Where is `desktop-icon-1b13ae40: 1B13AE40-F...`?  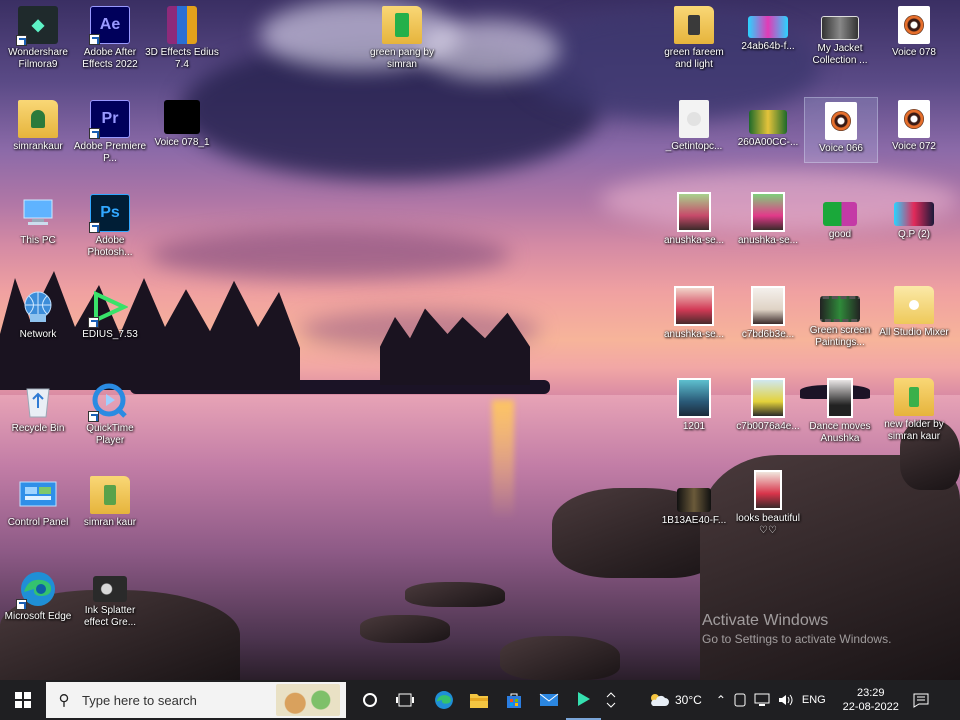 desktop-icon-1b13ae40: 1B13AE40-F... is located at coordinates (694, 527).